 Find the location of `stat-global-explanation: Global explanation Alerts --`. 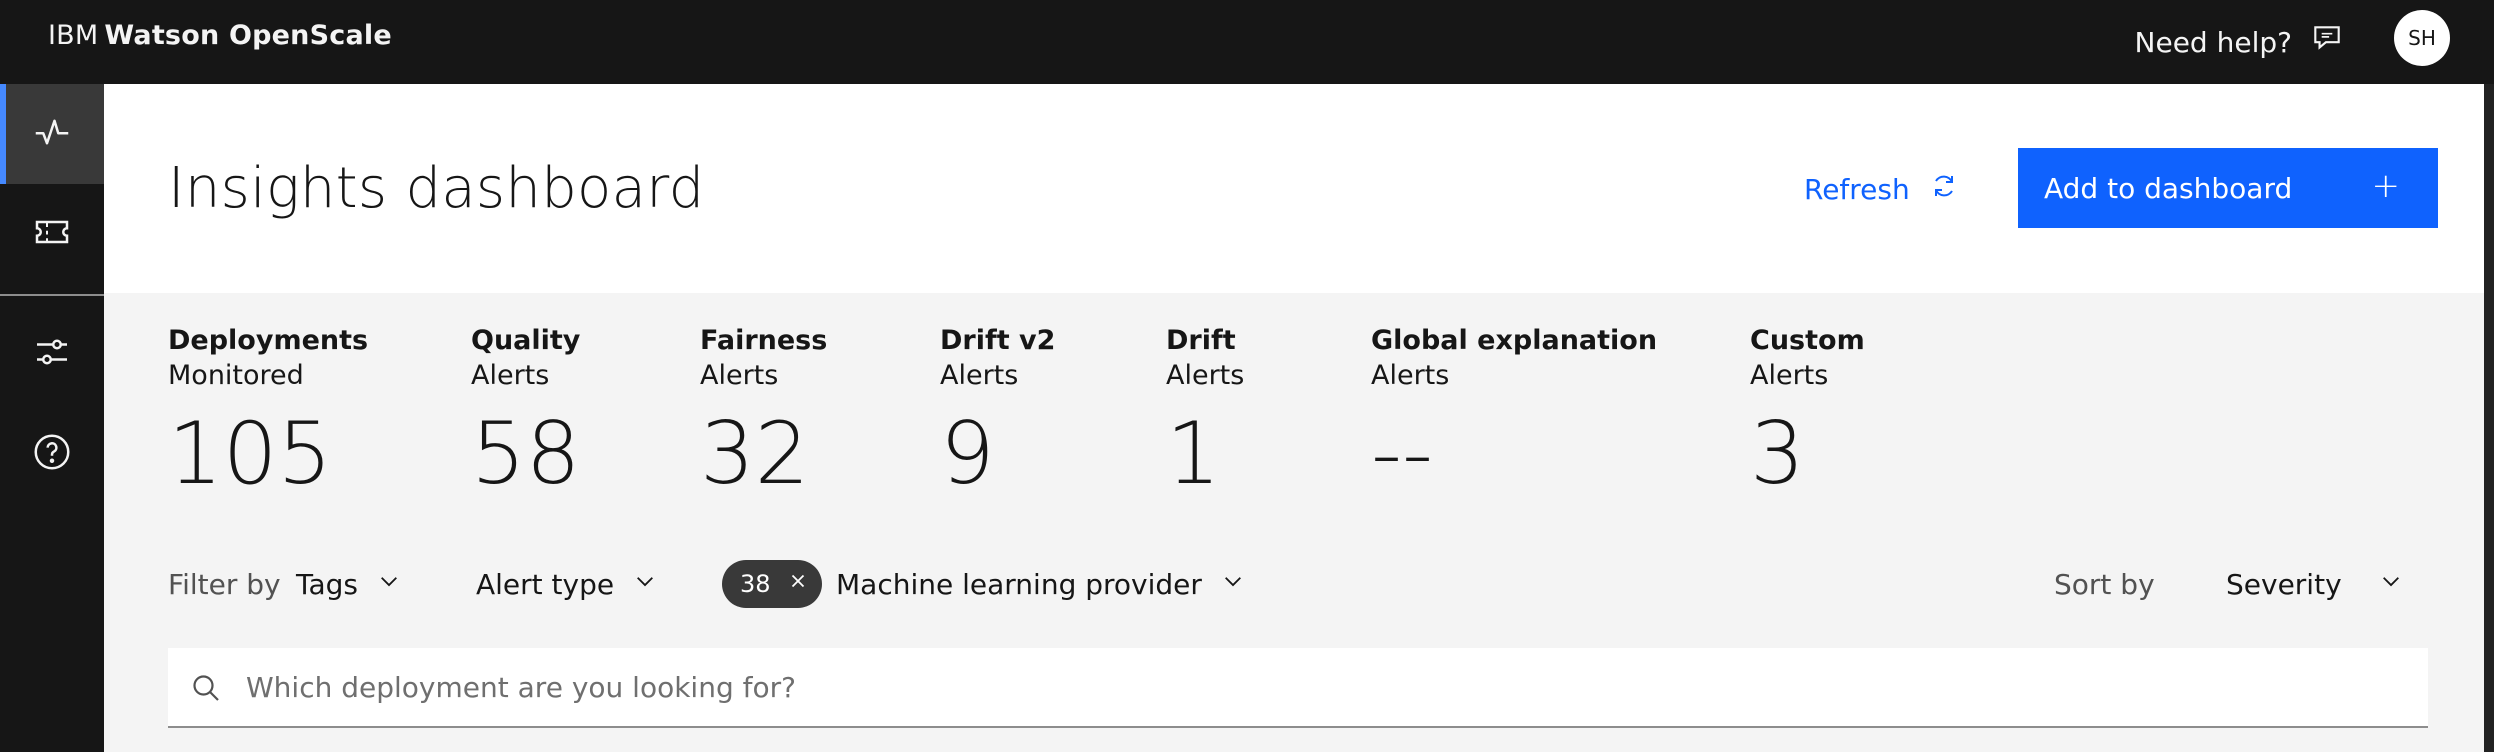

stat-global-explanation: Global explanation Alerts -- is located at coordinates (1514, 413).